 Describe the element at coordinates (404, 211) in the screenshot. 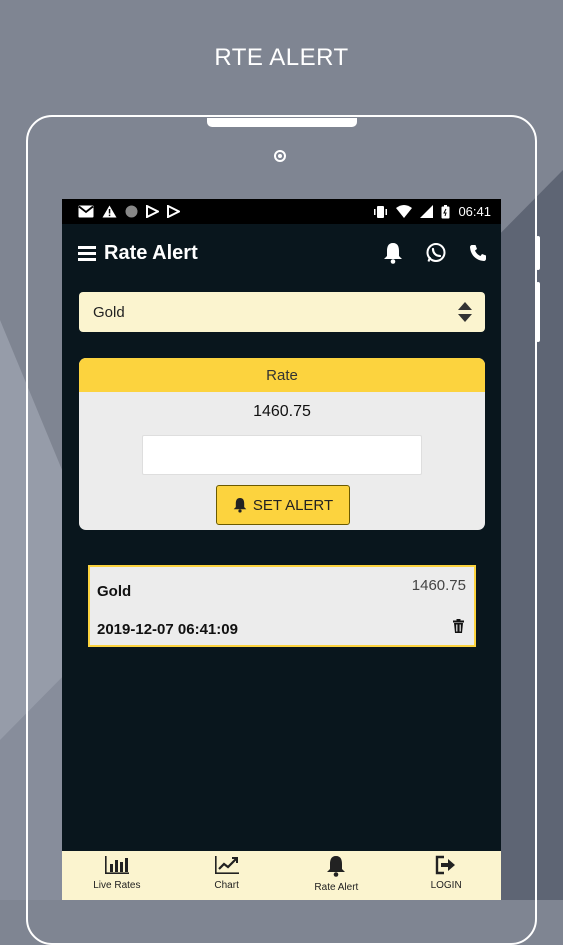

I see `wifi-icon` at that location.